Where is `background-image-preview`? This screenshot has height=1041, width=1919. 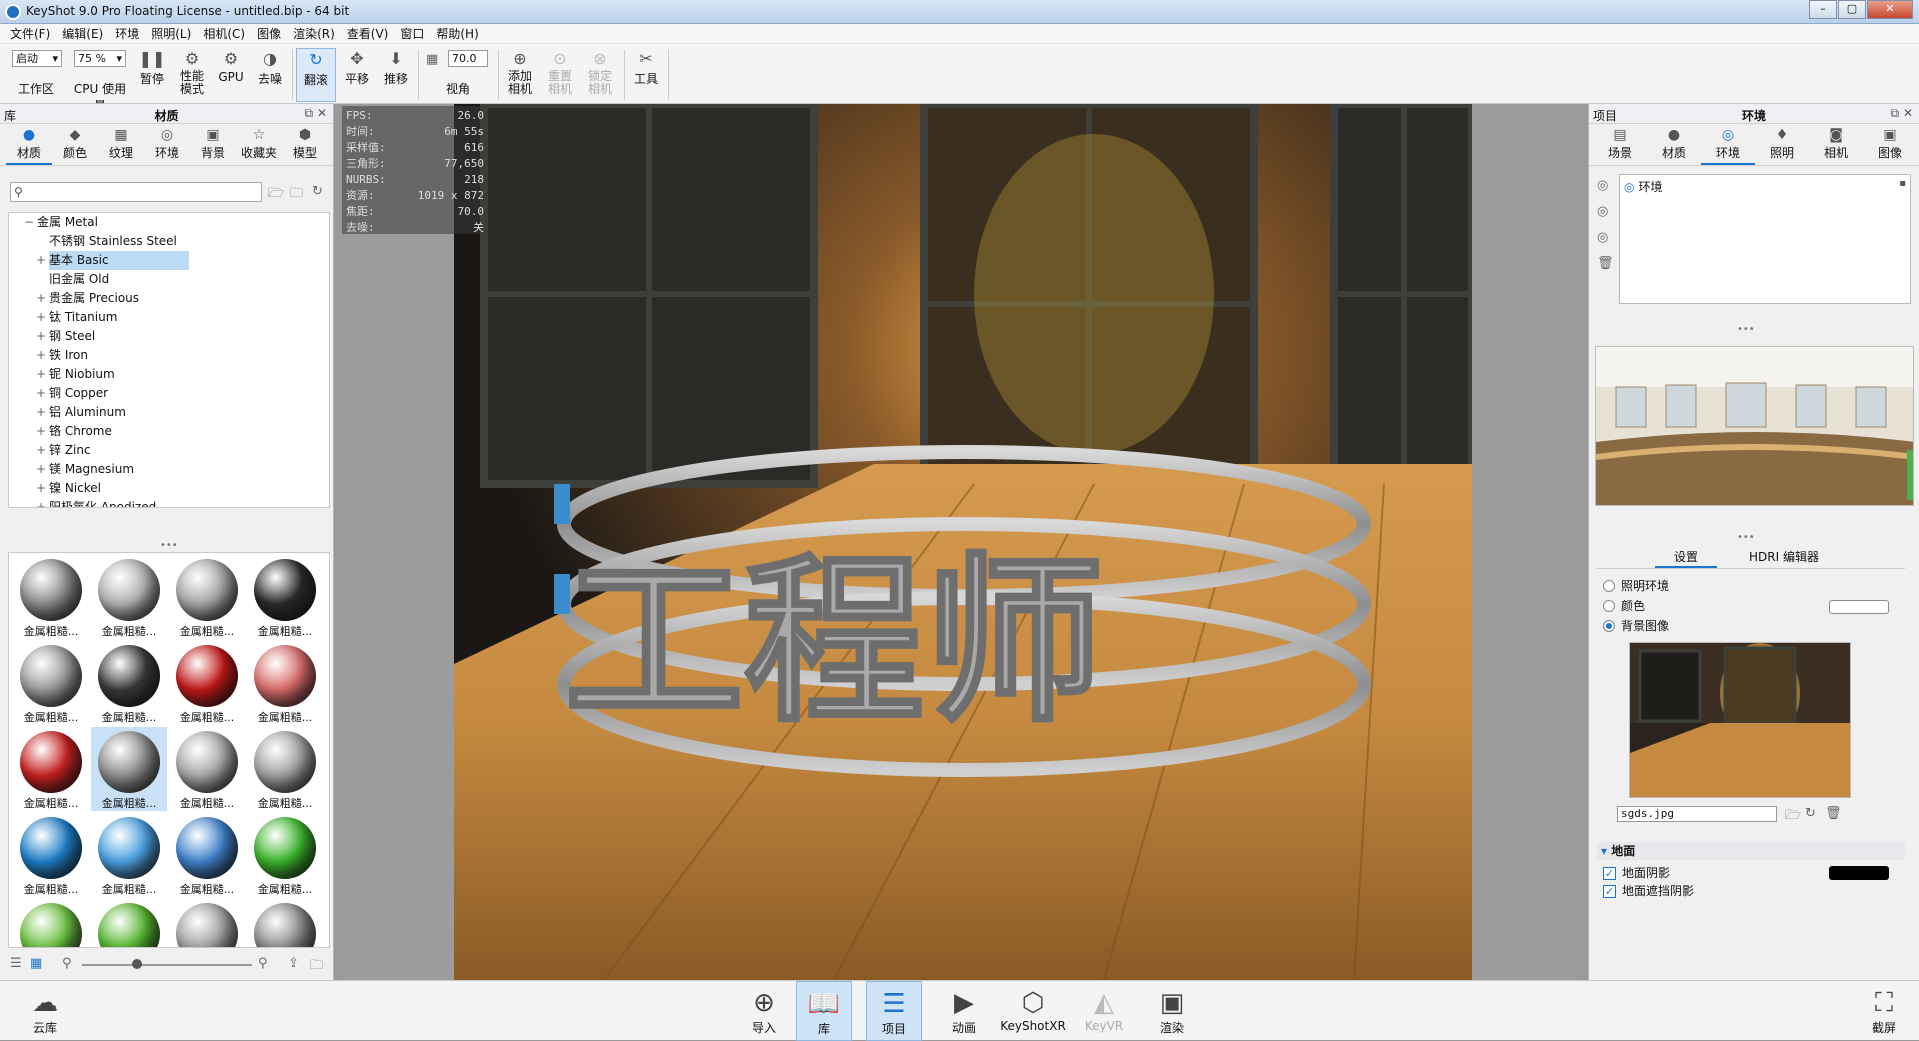 background-image-preview is located at coordinates (1740, 720).